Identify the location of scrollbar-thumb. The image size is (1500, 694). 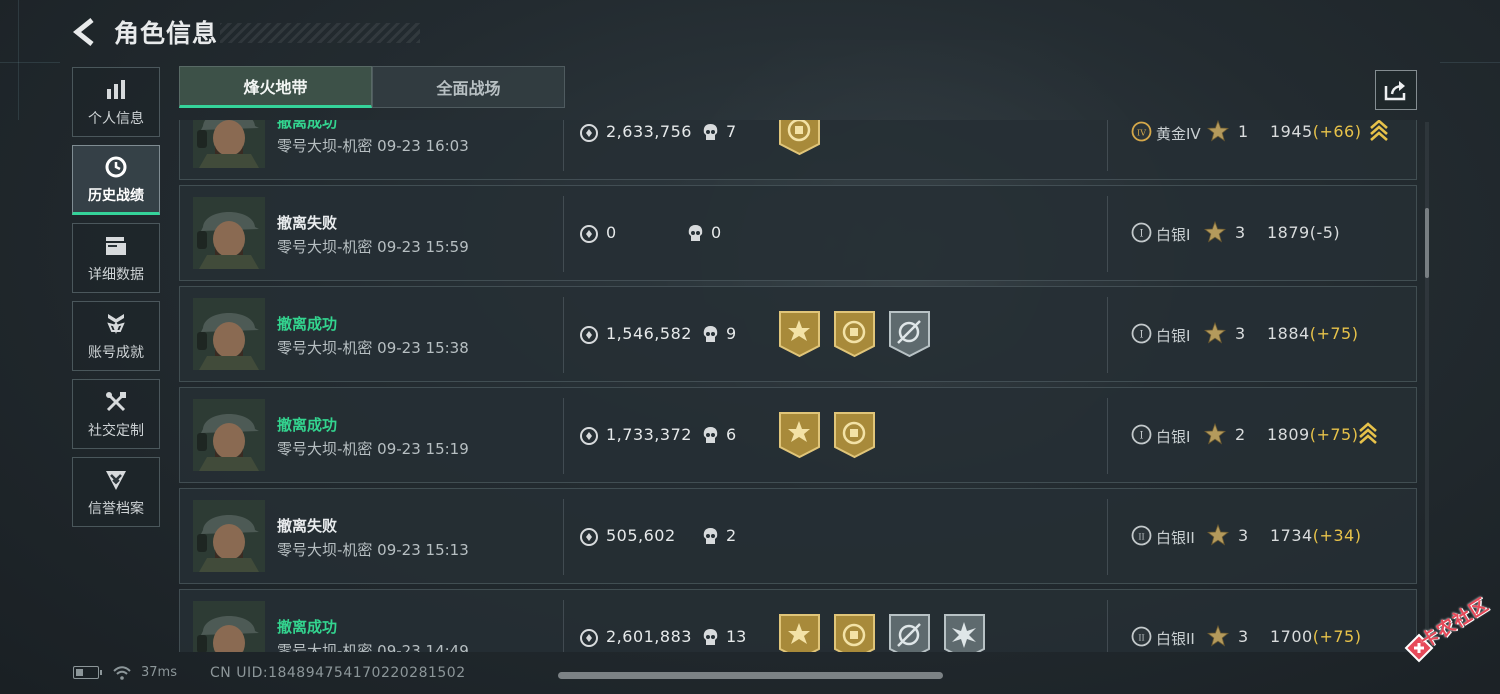
(1427, 243).